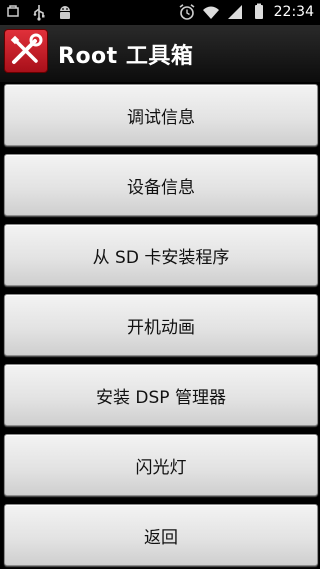 The width and height of the screenshot is (320, 569). What do you see at coordinates (161, 327) in the screenshot?
I see `button-label: 开机动画` at bounding box center [161, 327].